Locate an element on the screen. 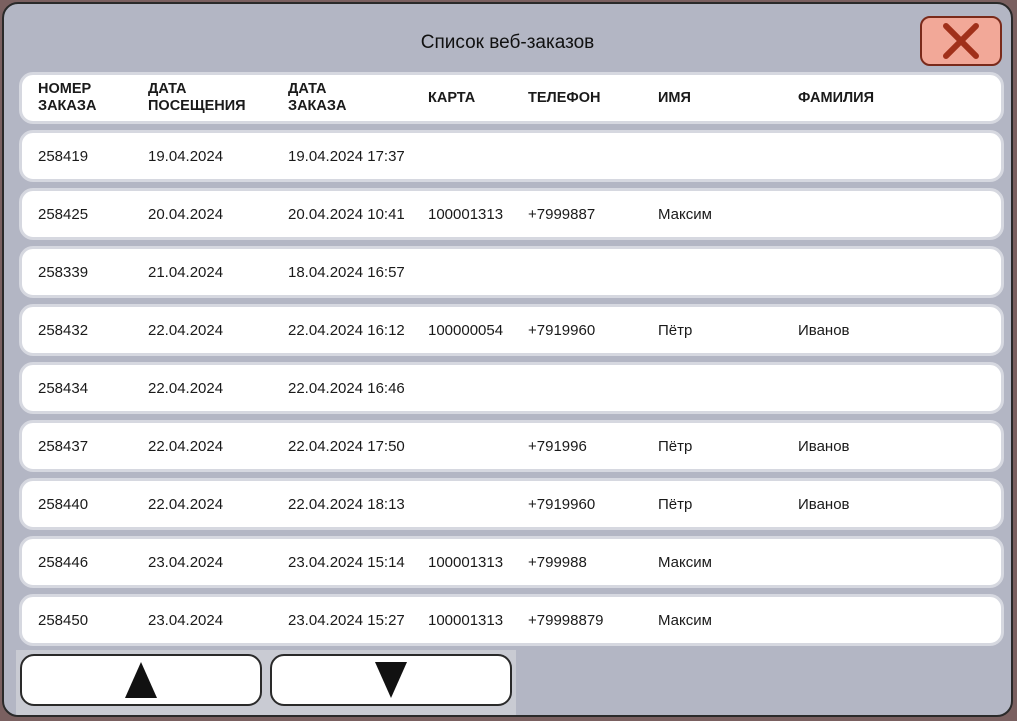 The image size is (1017, 721). close-x-icon is located at coordinates (961, 41).